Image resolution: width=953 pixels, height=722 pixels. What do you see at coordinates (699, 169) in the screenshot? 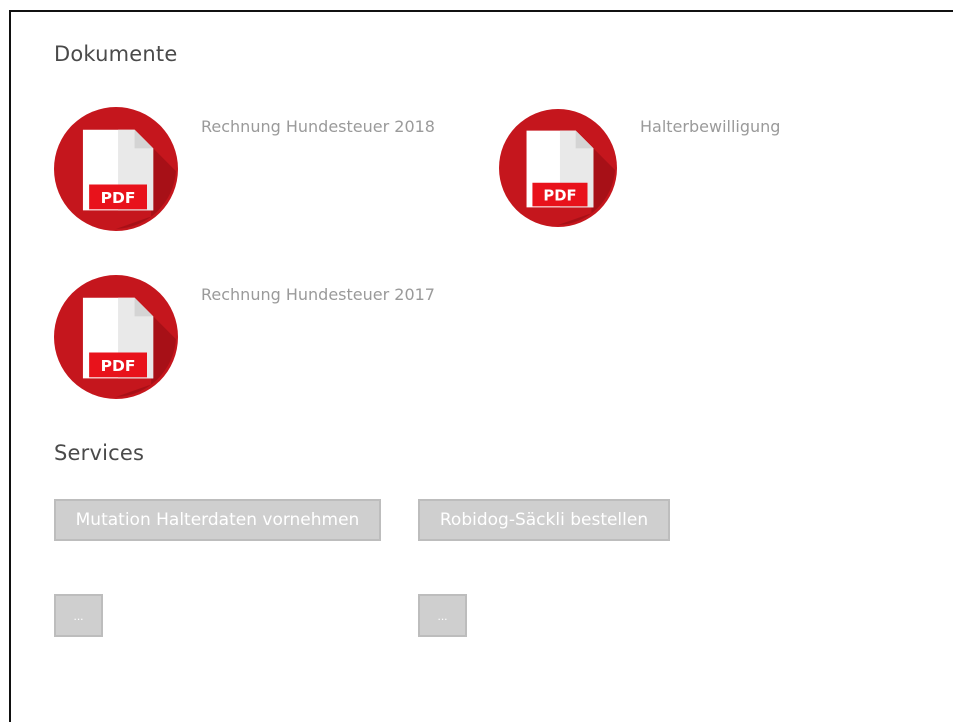
I see `document-item-halterbewilligung: PDF Halterbewilligung` at bounding box center [699, 169].